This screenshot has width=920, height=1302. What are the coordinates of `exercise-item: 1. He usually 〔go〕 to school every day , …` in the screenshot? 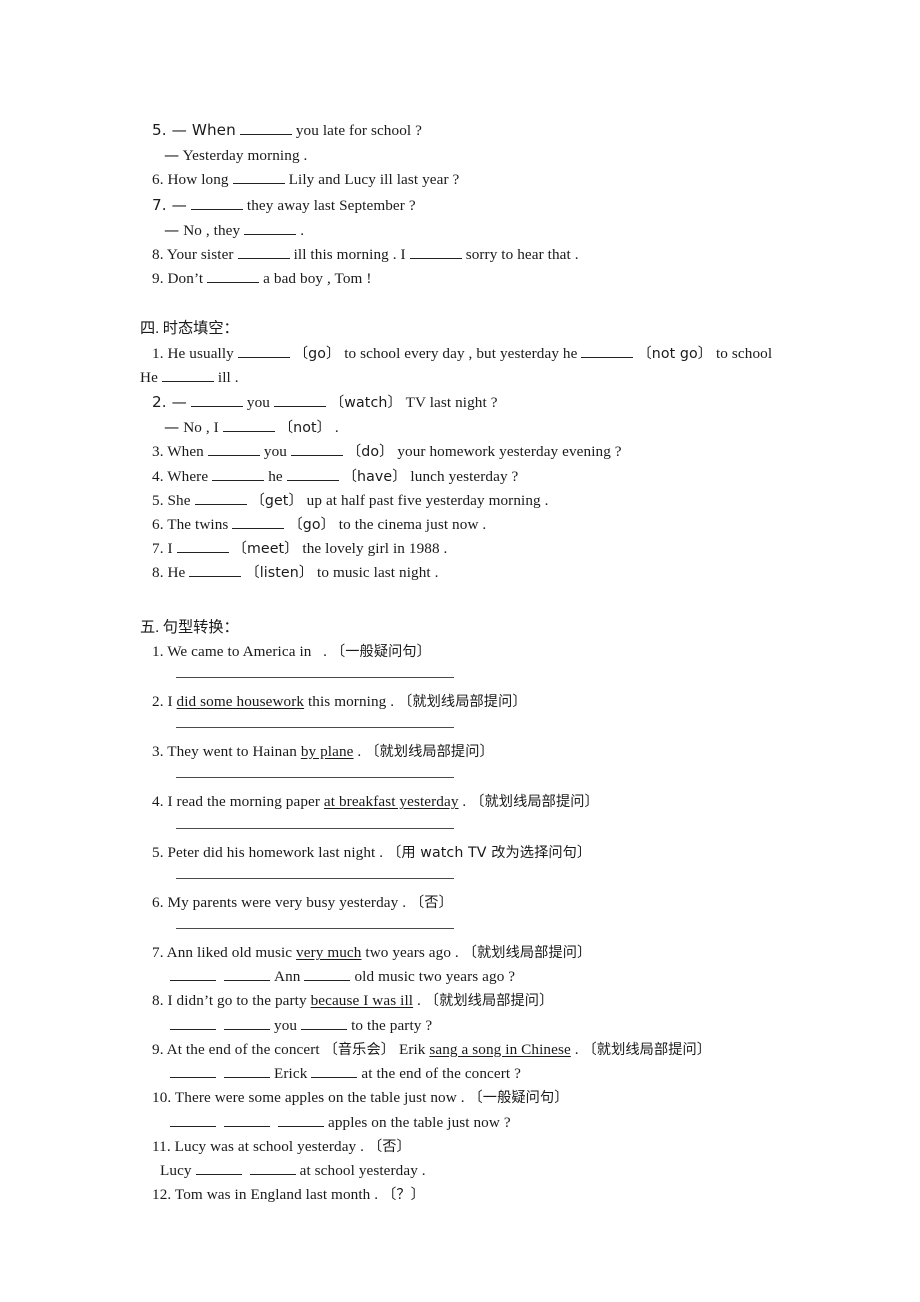 It's located at (462, 352).